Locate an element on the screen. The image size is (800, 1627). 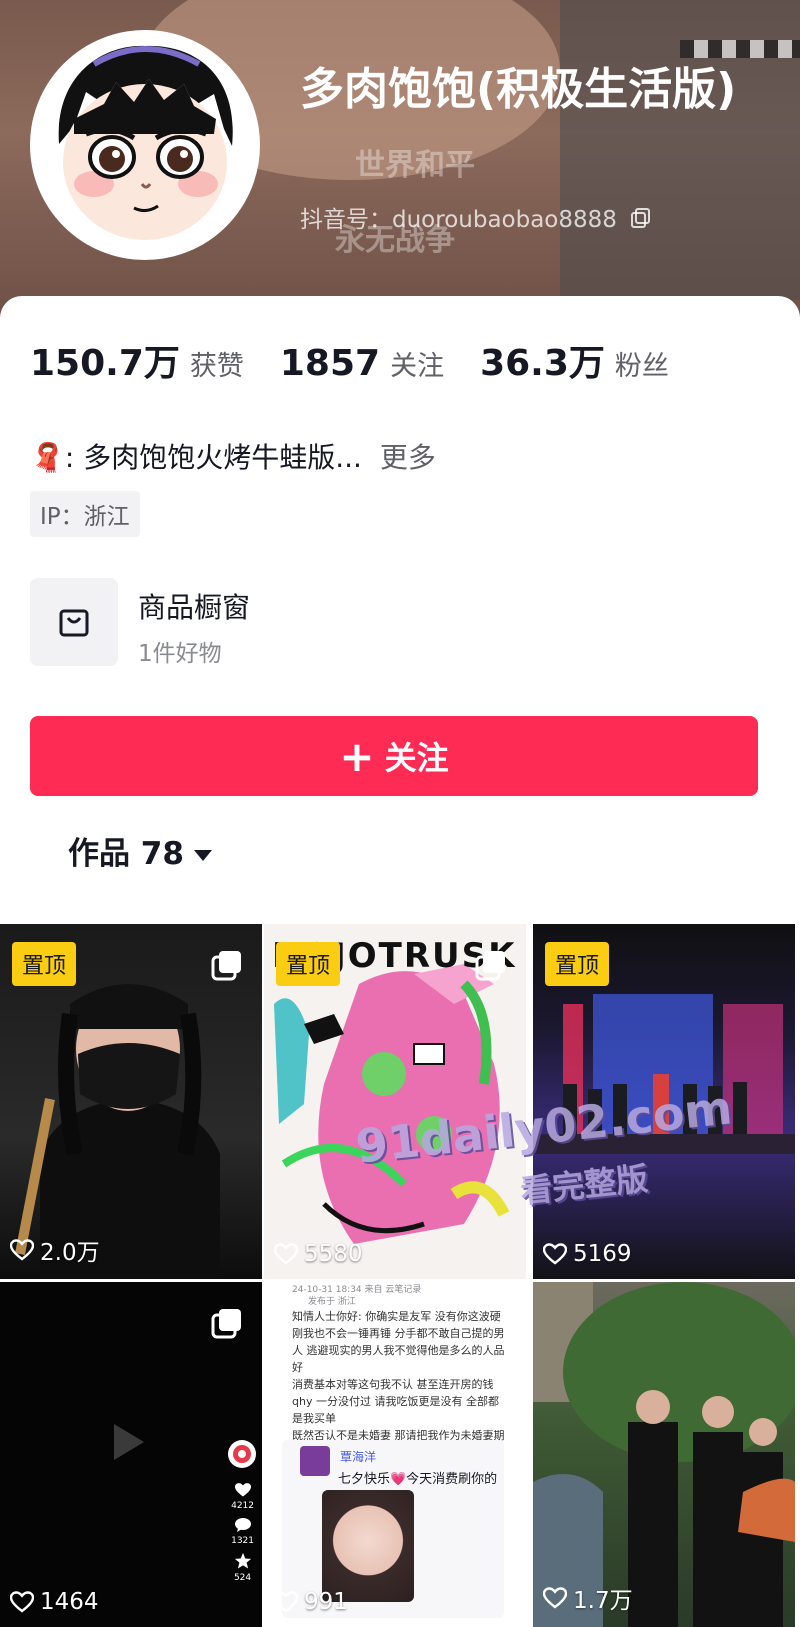
like-count-value: 1464 is located at coordinates (69, 1602).